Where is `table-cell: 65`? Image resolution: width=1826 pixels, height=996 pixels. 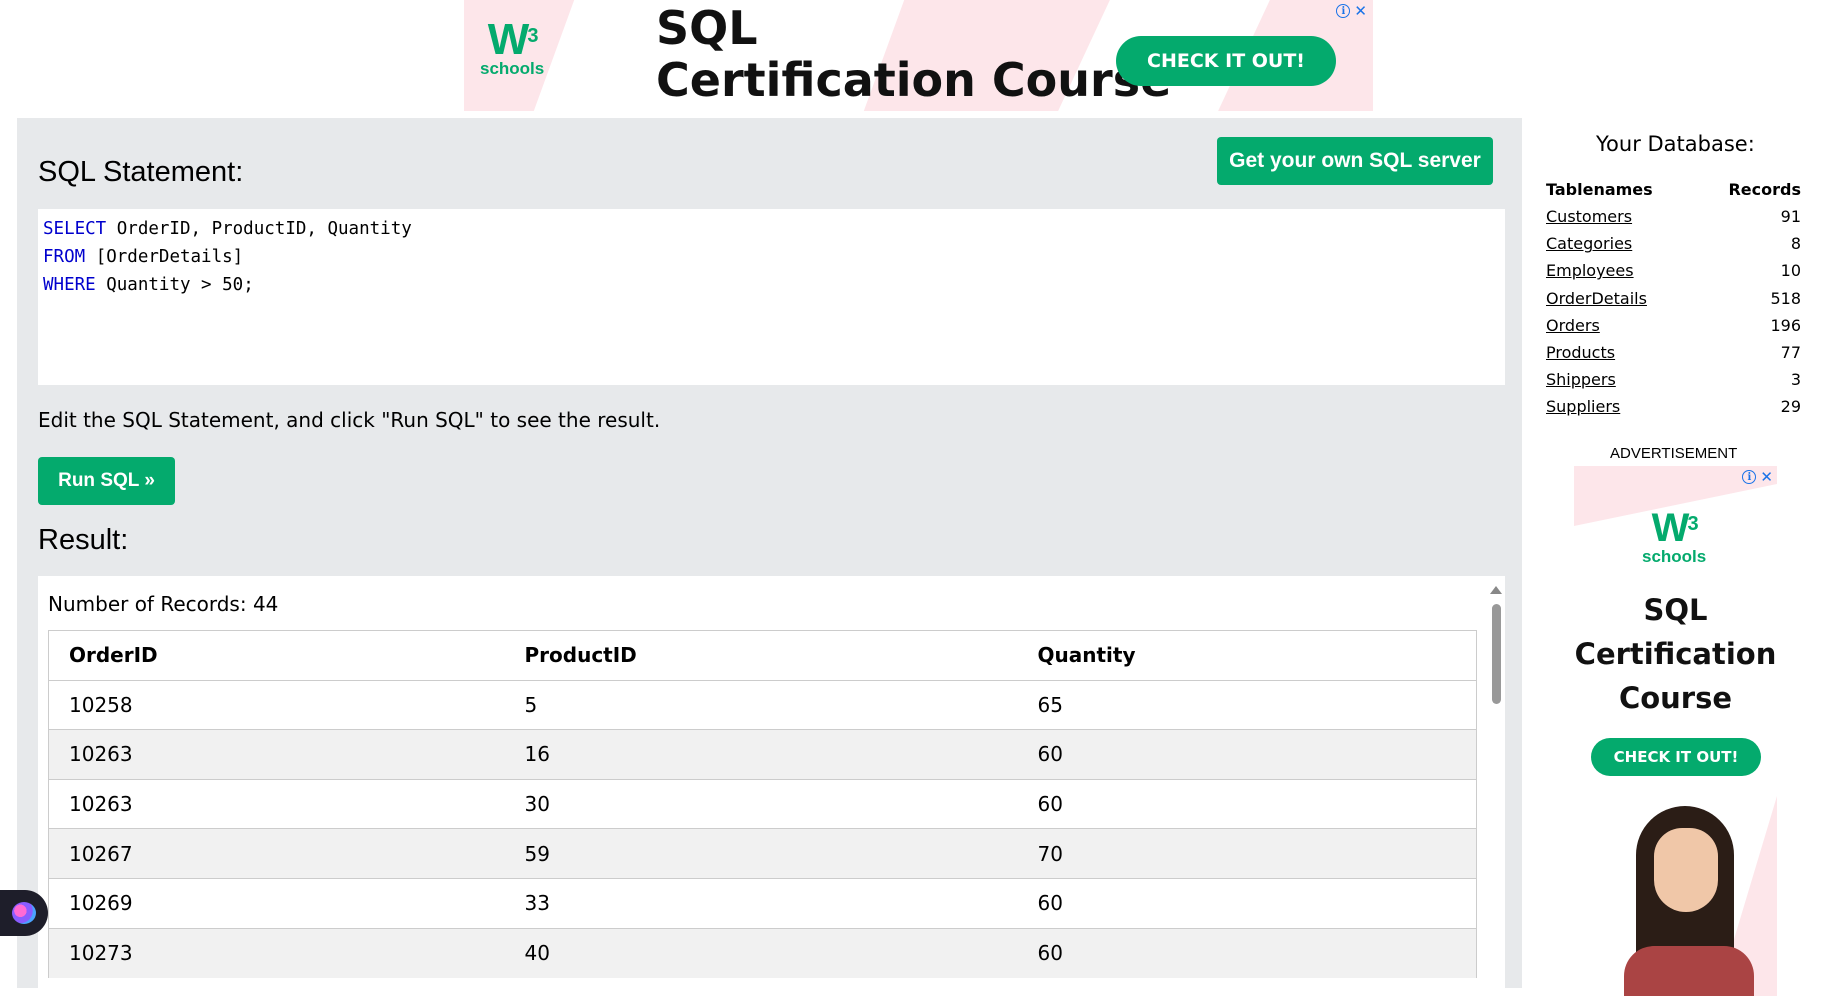
table-cell: 65 is located at coordinates (1247, 704).